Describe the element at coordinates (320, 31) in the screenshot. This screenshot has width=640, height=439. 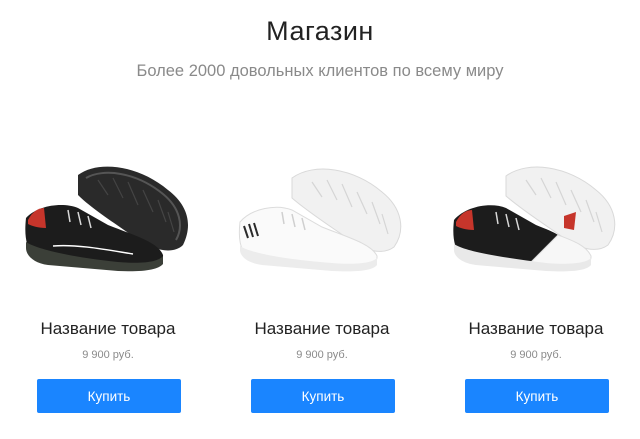
I see `page-title: Магазин` at that location.